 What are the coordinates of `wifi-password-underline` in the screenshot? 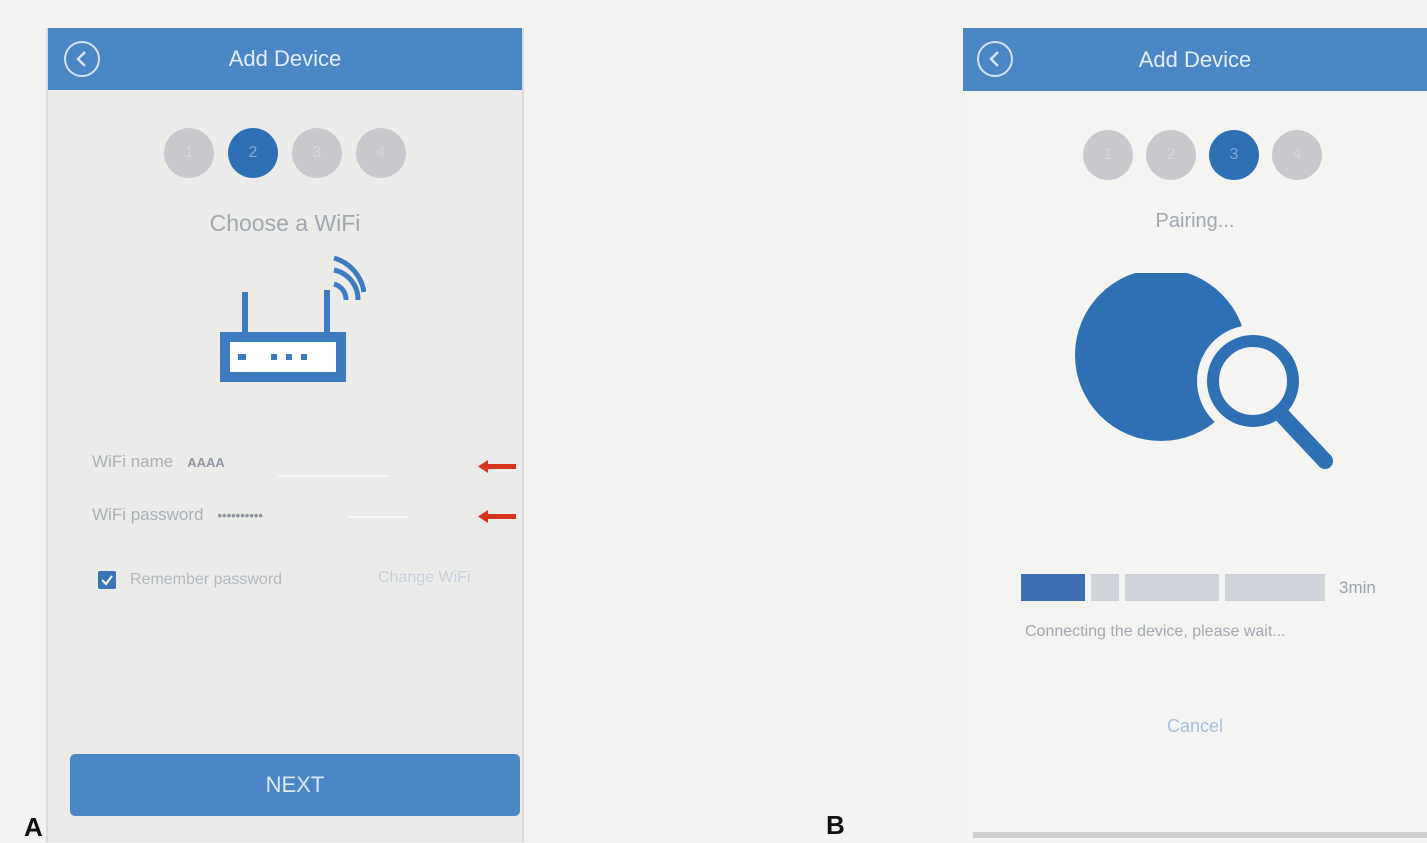 It's located at (378, 517).